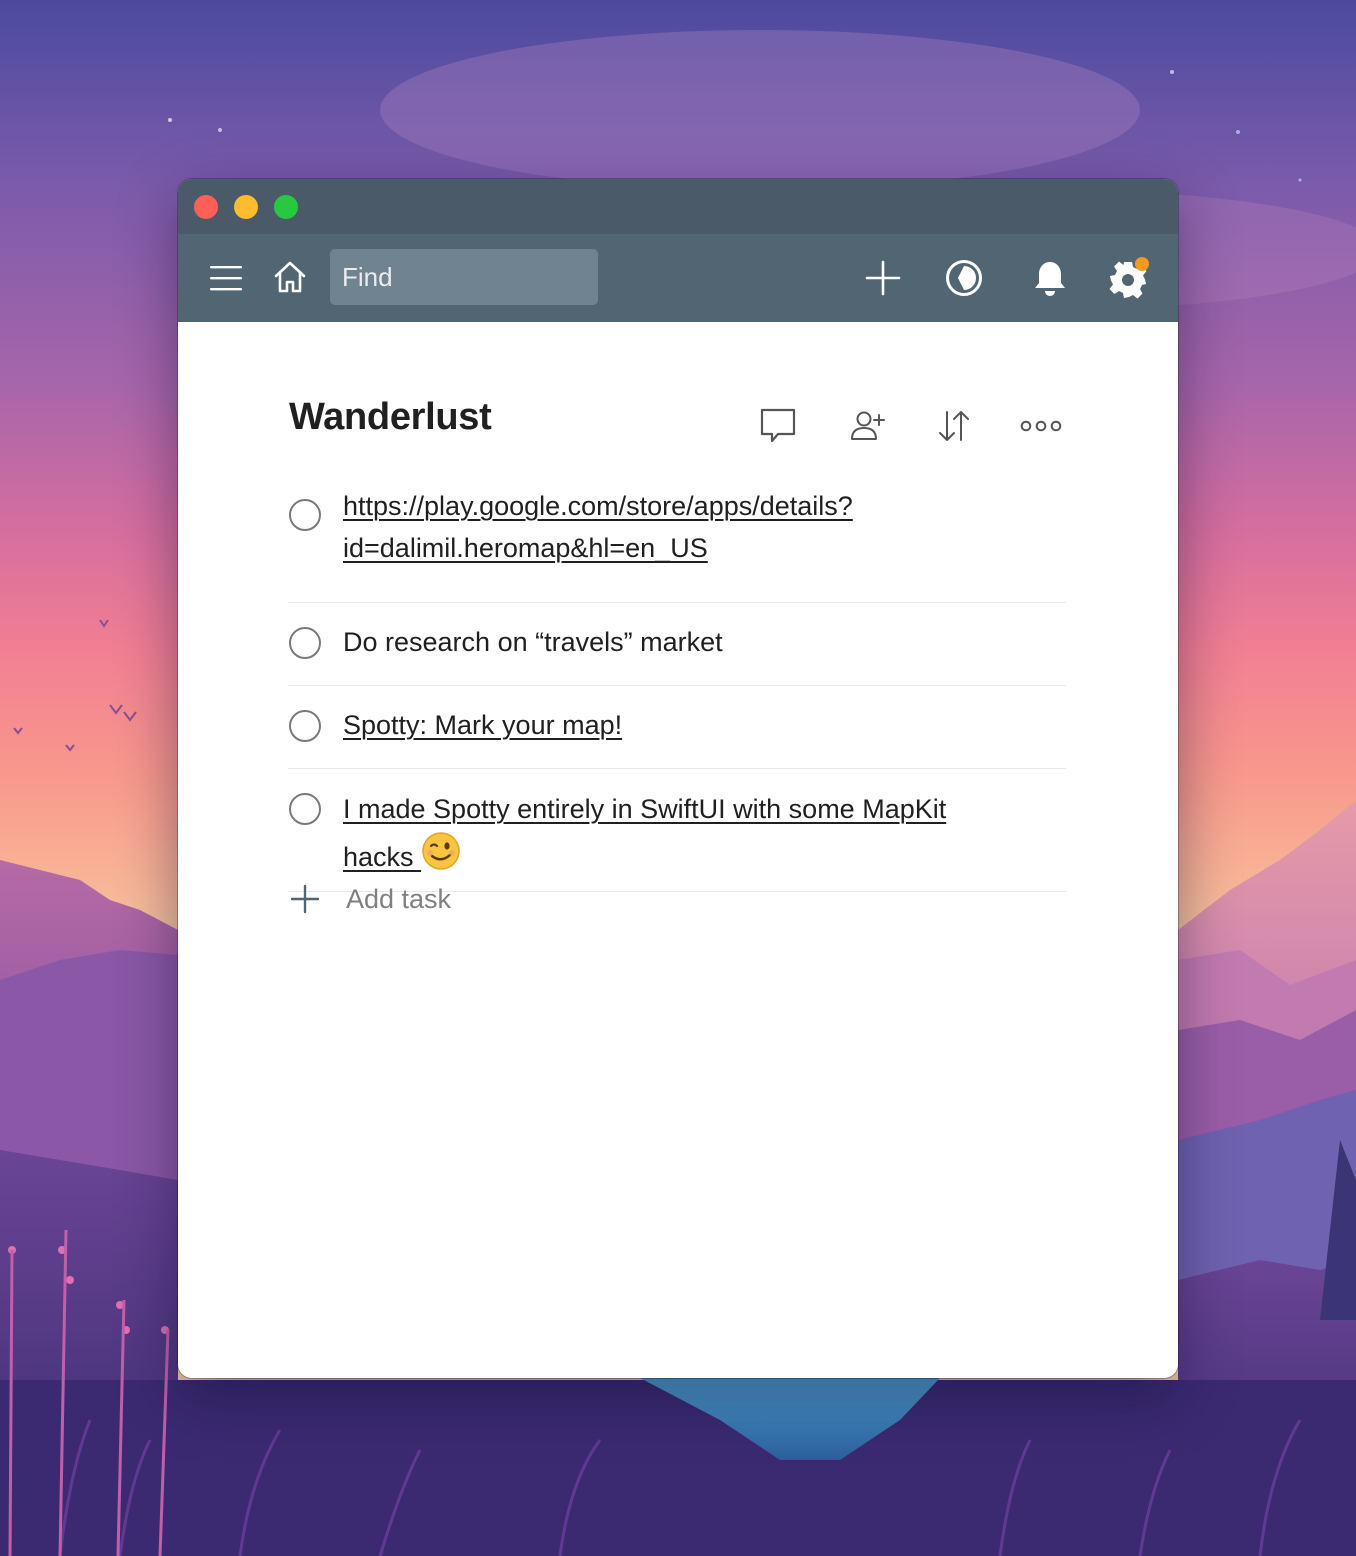  I want to click on title-bar, so click(678, 206).